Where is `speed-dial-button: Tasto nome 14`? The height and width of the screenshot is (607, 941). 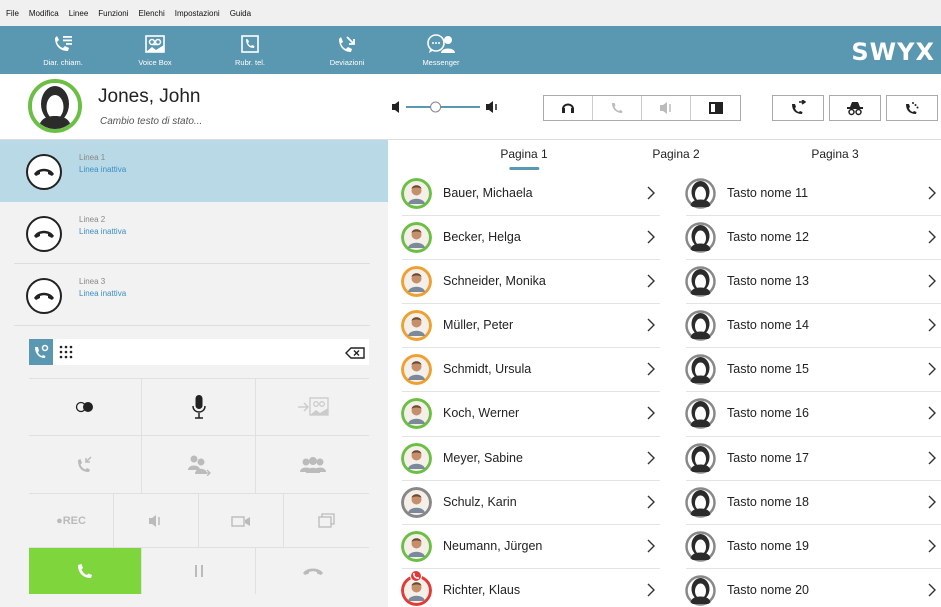 speed-dial-button: Tasto nome 14 is located at coordinates (806, 326).